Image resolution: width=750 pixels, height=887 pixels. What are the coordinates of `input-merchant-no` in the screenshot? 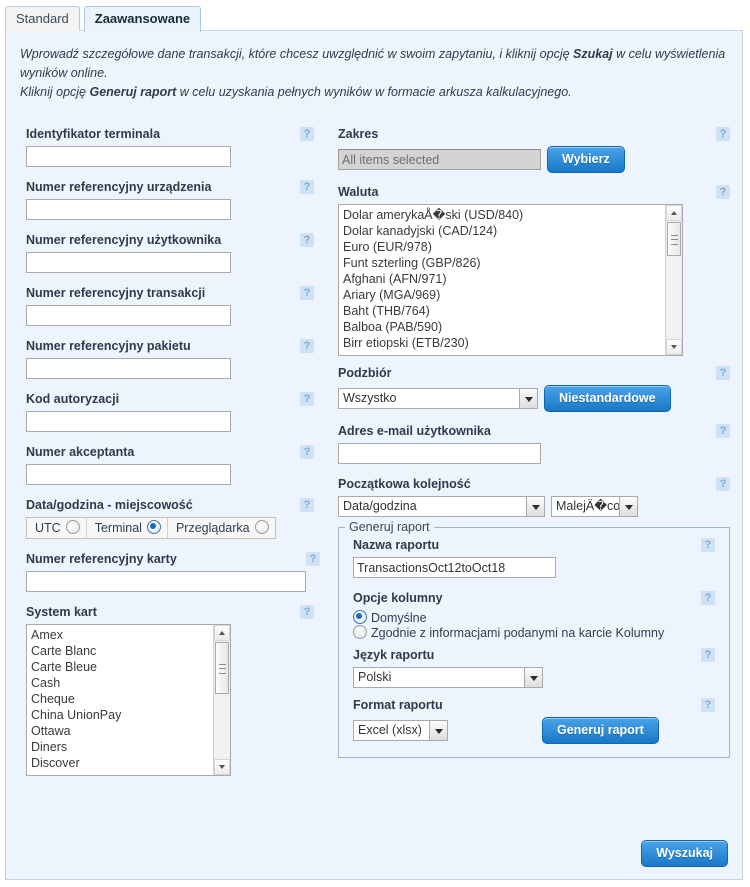 It's located at (128, 474).